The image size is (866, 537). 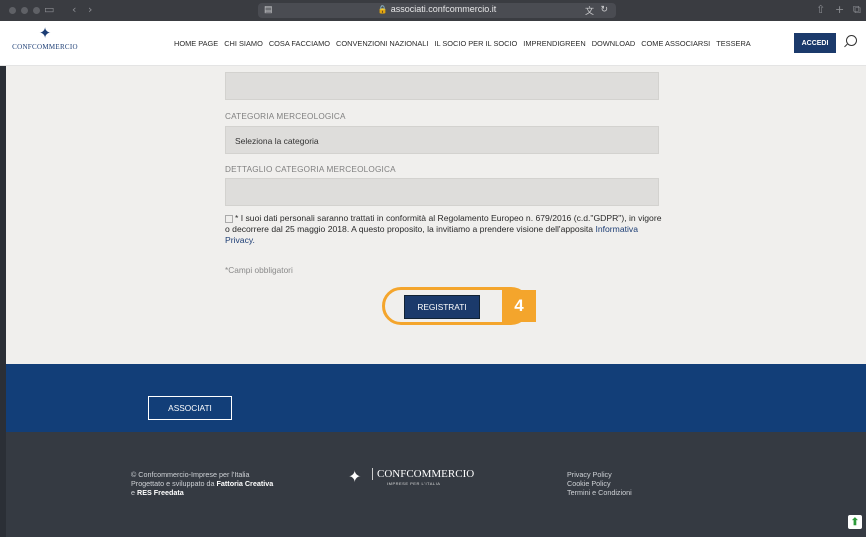 I want to click on translate-icon: 文, so click(x=589, y=10).